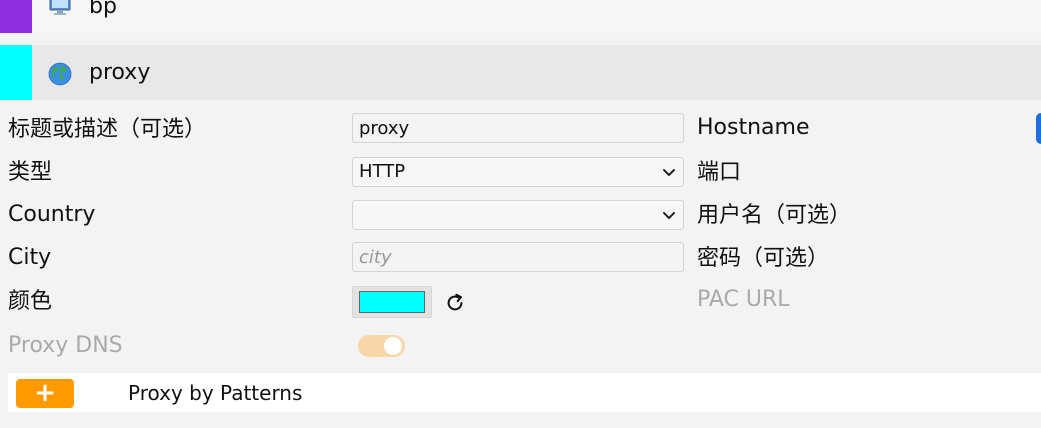 The width and height of the screenshot is (1041, 428). I want to click on type-select: HTTP, so click(518, 172).